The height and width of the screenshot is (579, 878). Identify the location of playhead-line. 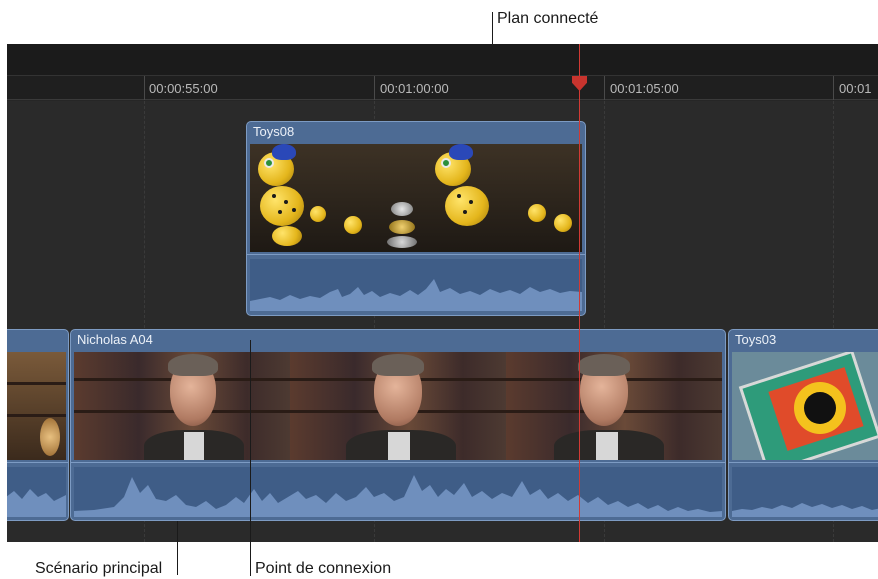
(579, 293).